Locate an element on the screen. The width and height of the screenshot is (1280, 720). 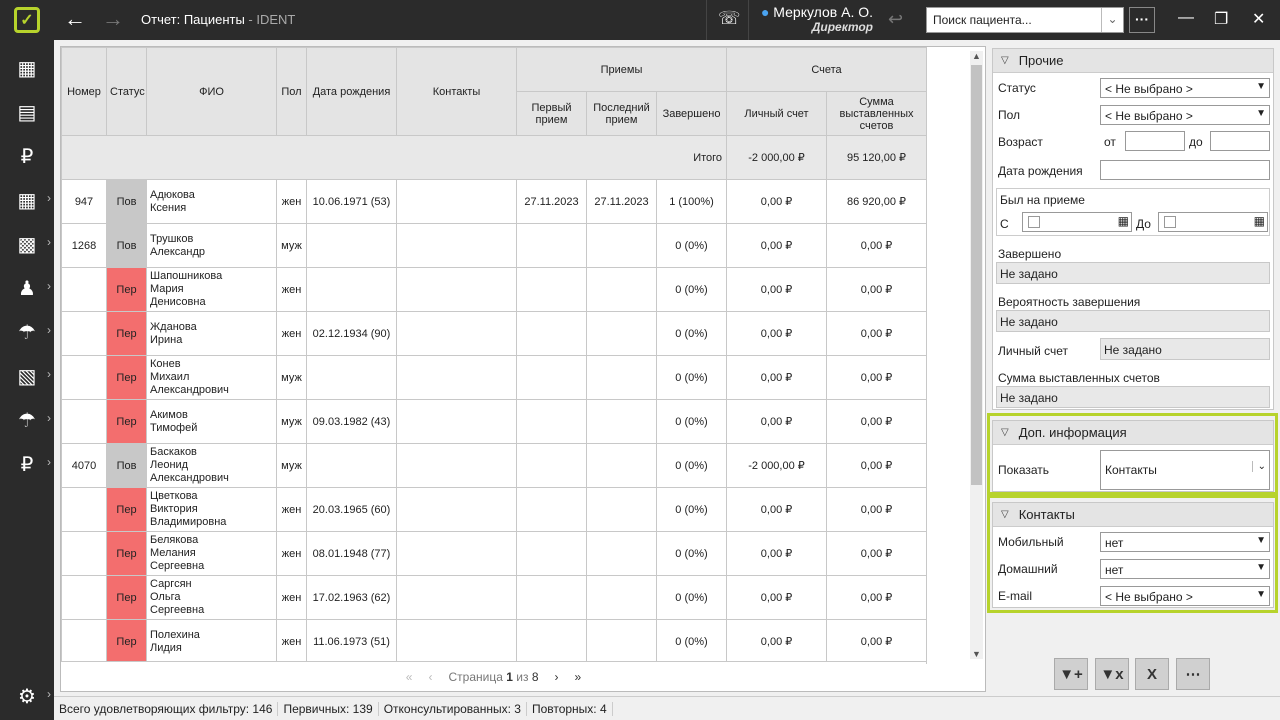
home-select: нет ▼ is located at coordinates (1185, 569).